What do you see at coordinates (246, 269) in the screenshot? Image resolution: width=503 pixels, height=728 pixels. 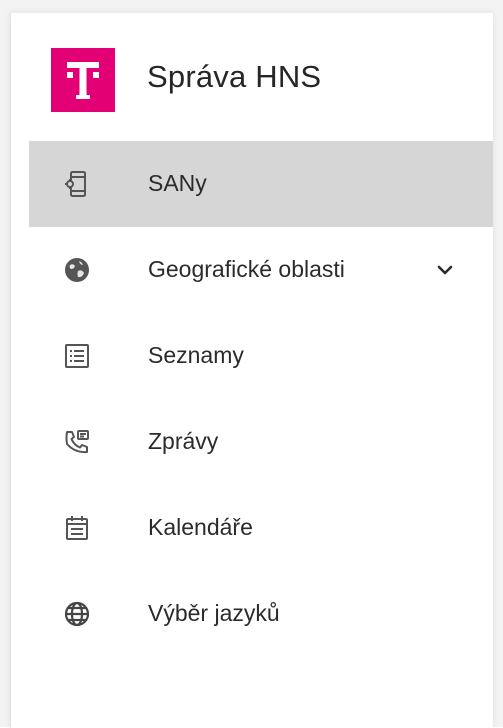 I see `nav-item-label: Geografické oblasti` at bounding box center [246, 269].